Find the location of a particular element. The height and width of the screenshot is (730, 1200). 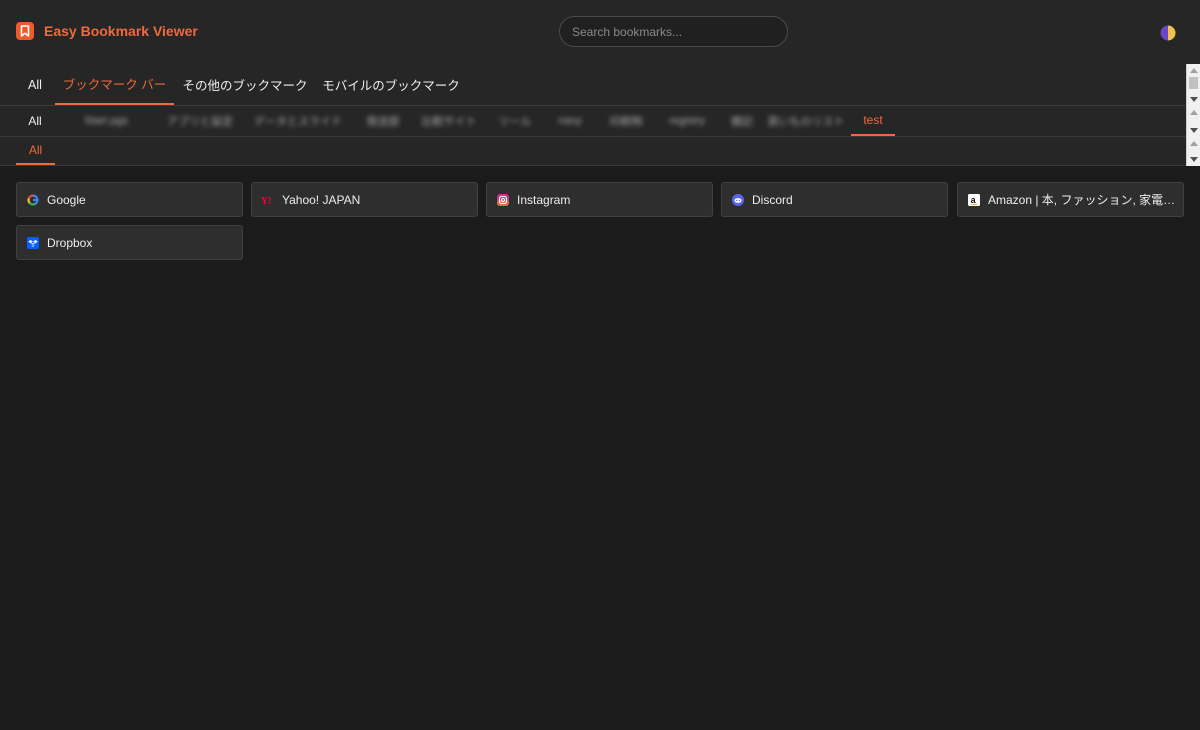

amazon-icon: a is located at coordinates (973, 199).